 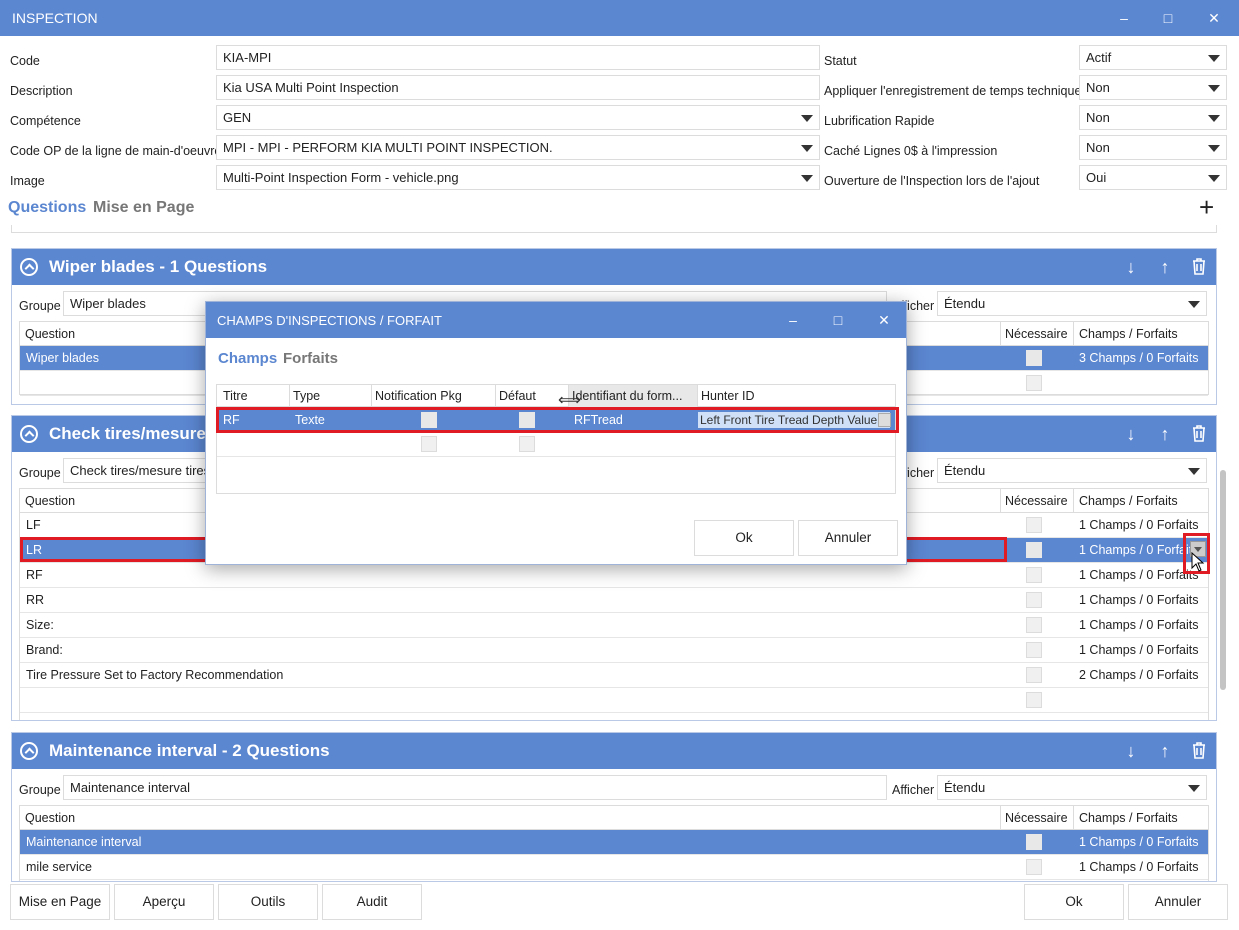 I want to click on form-field: GEN, so click(x=518, y=117).